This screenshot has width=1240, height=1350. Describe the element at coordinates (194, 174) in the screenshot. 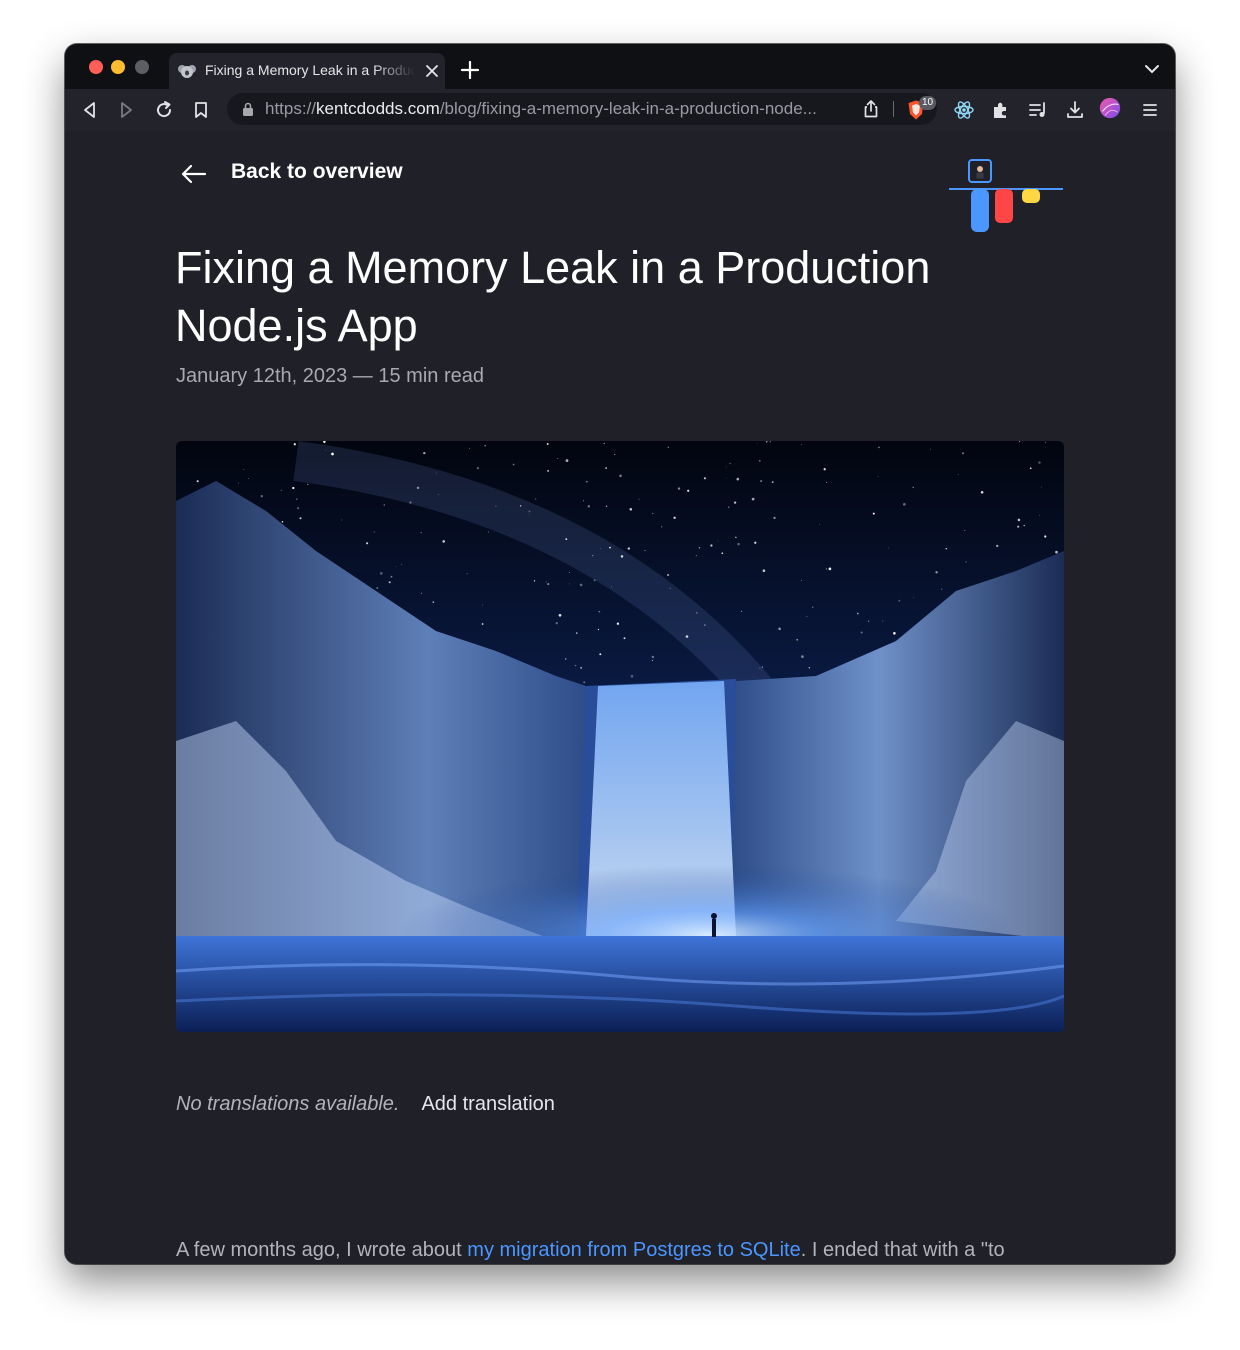

I see `arrow-left-icon` at that location.